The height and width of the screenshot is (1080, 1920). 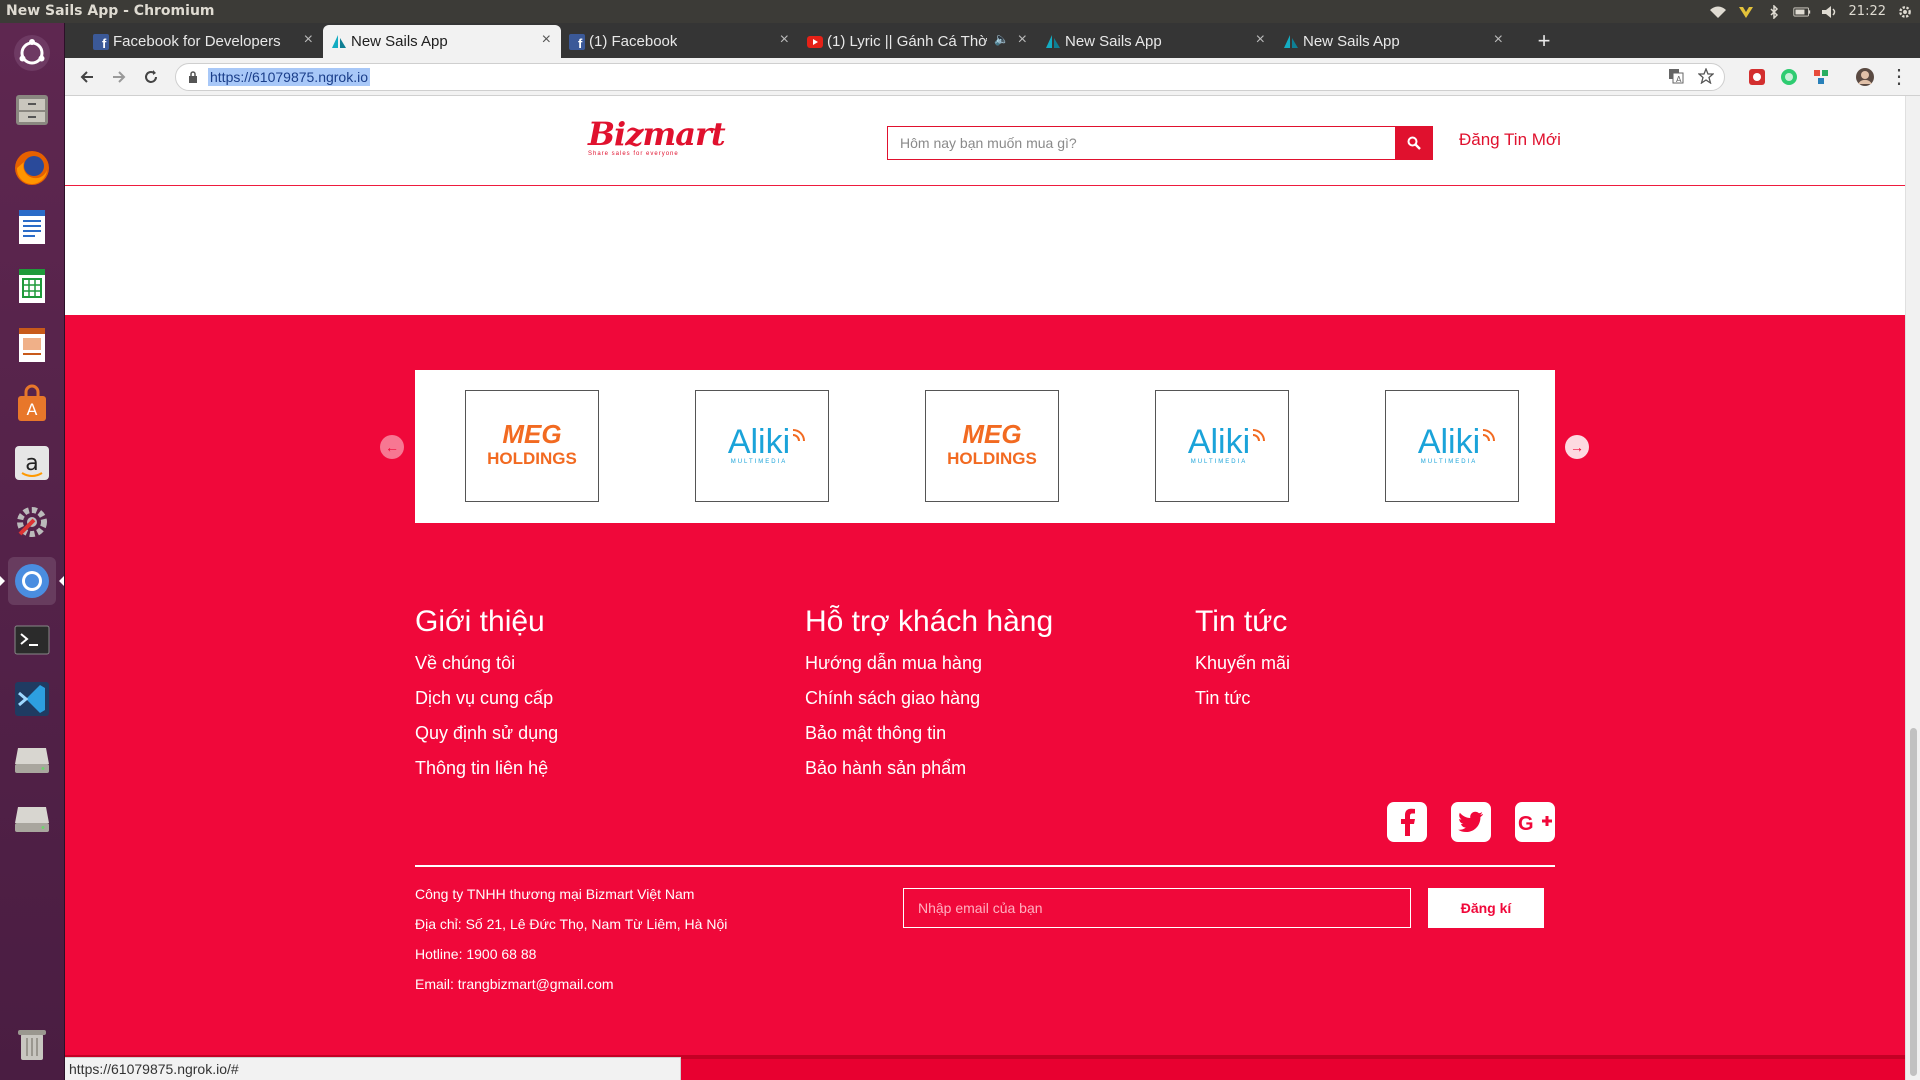 What do you see at coordinates (680, 41) in the screenshot?
I see `tab-facebook: f (1) Facebook ×` at bounding box center [680, 41].